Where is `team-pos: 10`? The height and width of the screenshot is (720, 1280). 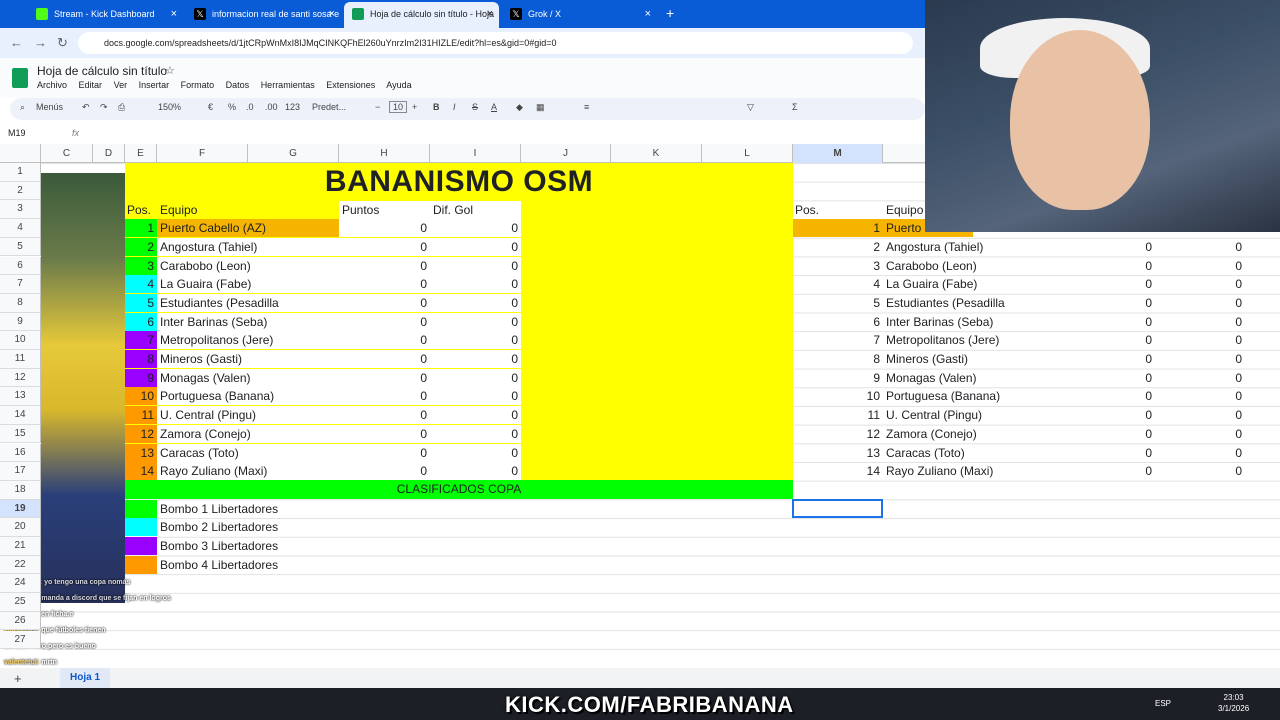 team-pos: 10 is located at coordinates (147, 396).